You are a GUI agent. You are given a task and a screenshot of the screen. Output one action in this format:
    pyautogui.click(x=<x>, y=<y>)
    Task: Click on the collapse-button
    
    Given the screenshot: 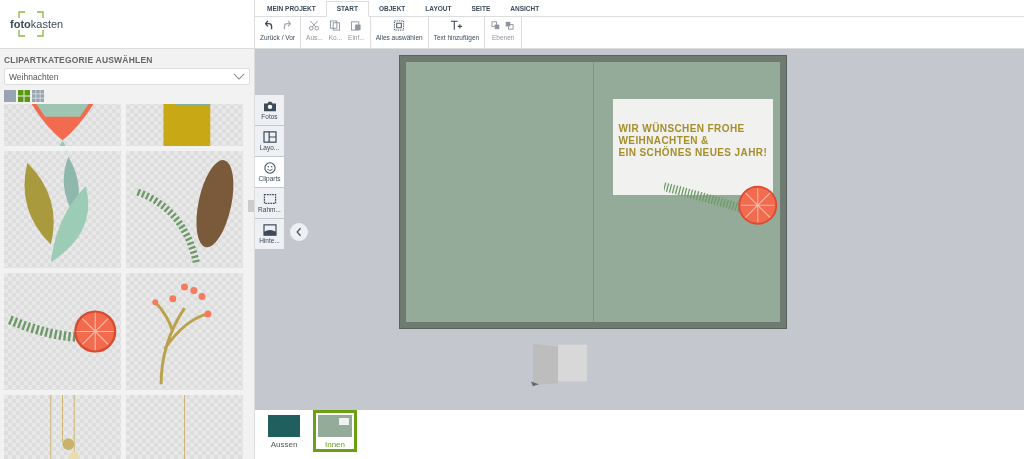 What is the action you would take?
    pyautogui.click(x=299, y=232)
    